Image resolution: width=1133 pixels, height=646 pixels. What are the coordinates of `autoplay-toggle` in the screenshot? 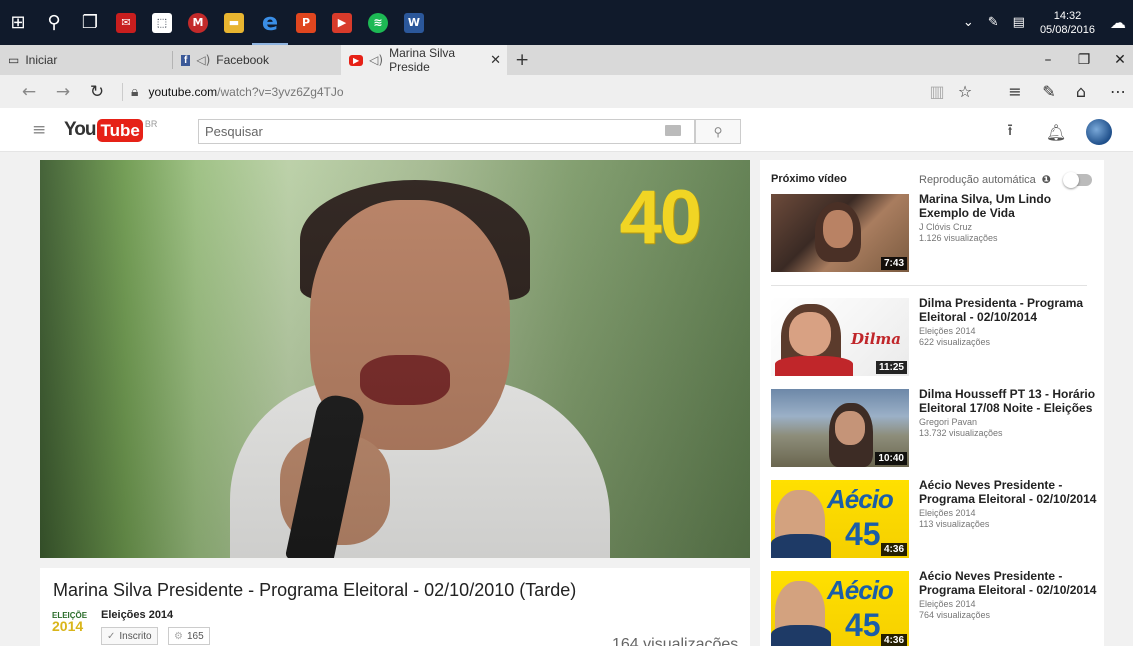 It's located at (1077, 180).